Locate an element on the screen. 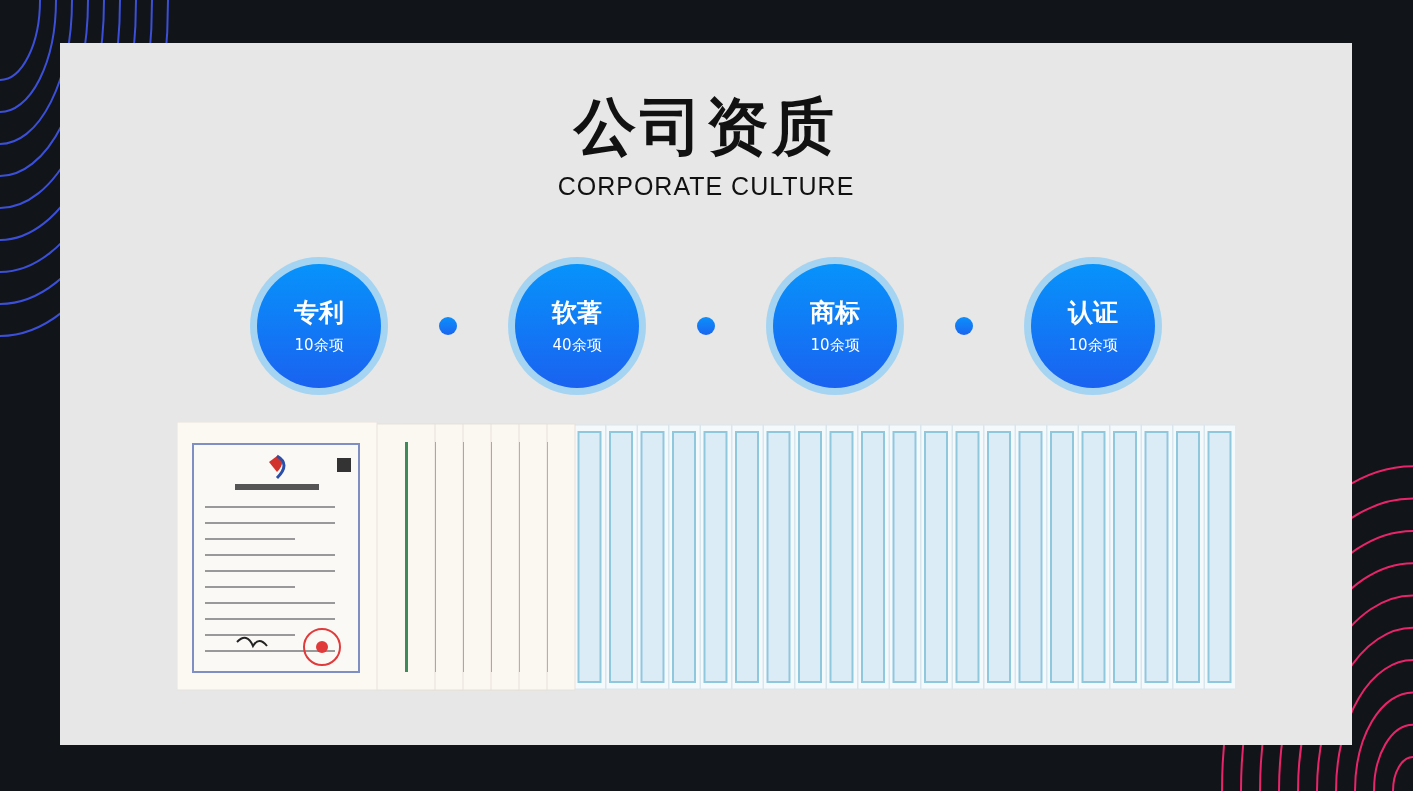  stat-label: 专利 is located at coordinates (319, 313).